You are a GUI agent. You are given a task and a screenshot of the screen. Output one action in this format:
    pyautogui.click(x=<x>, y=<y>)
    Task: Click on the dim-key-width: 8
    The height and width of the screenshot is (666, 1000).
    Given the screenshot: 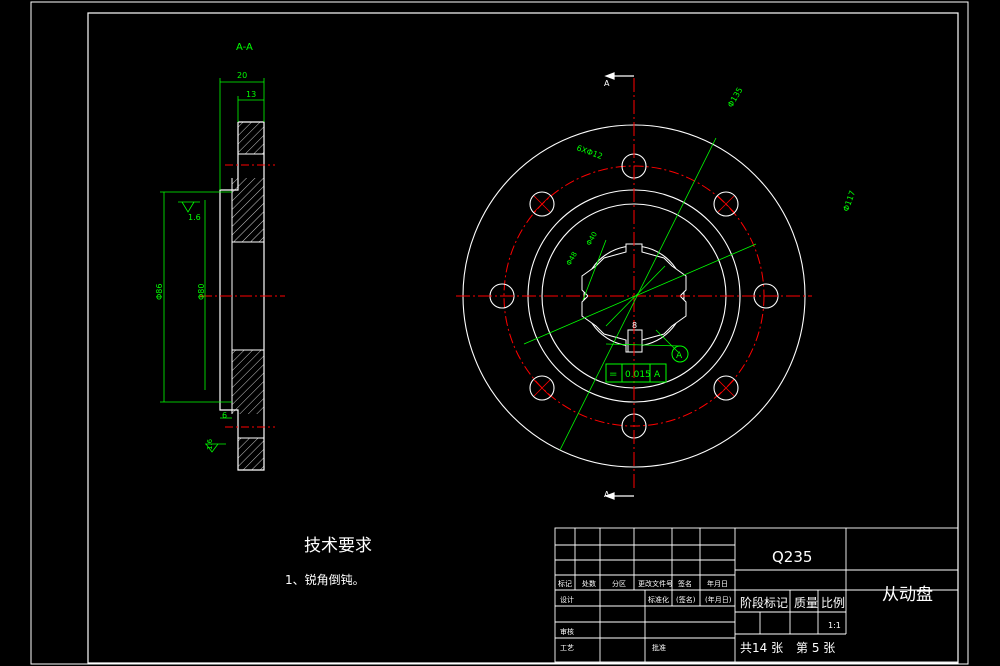 What is the action you would take?
    pyautogui.click(x=634, y=325)
    